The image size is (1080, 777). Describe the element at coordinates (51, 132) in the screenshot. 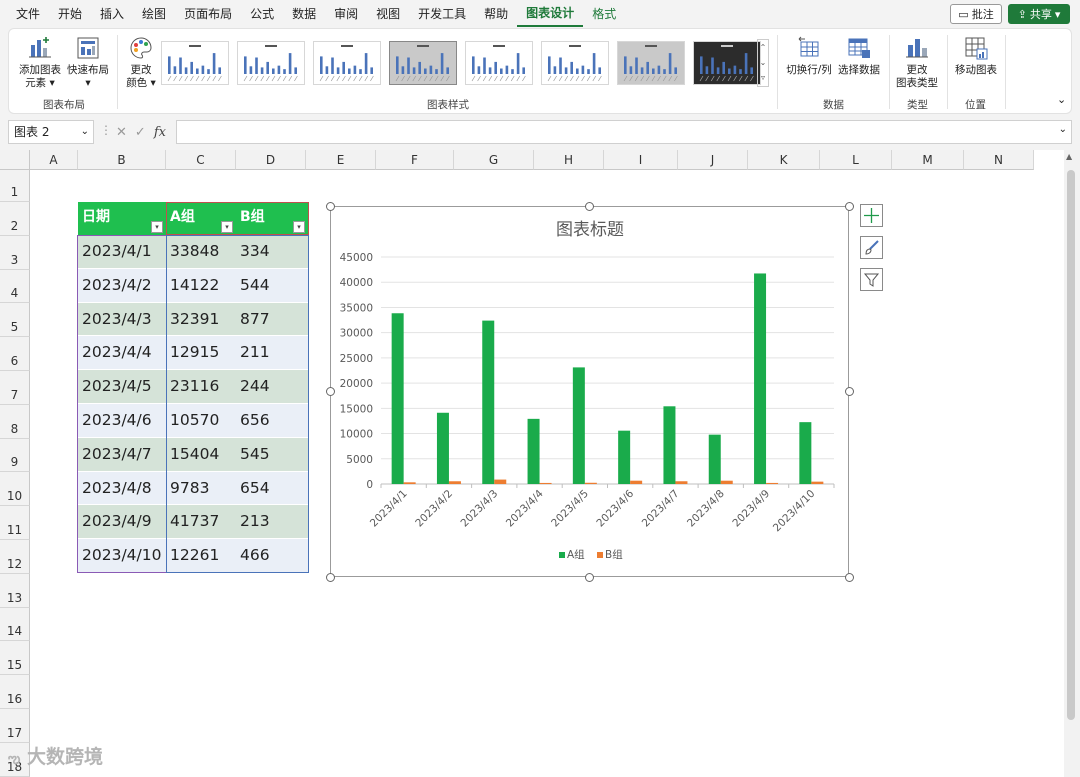

I see `name-box: 图表 2 ⌄` at that location.